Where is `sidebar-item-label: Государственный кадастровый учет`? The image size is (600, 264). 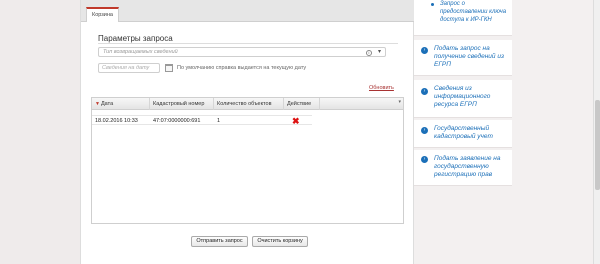 sidebar-item-label: Государственный кадастровый учет is located at coordinates (463, 132).